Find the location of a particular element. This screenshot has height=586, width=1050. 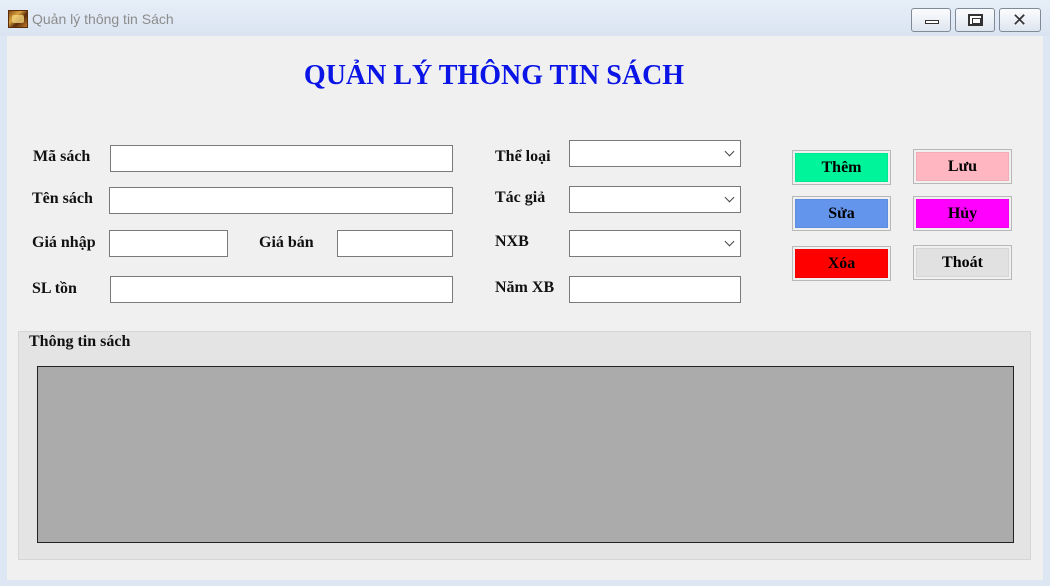

close-button: ✕ is located at coordinates (1020, 20).